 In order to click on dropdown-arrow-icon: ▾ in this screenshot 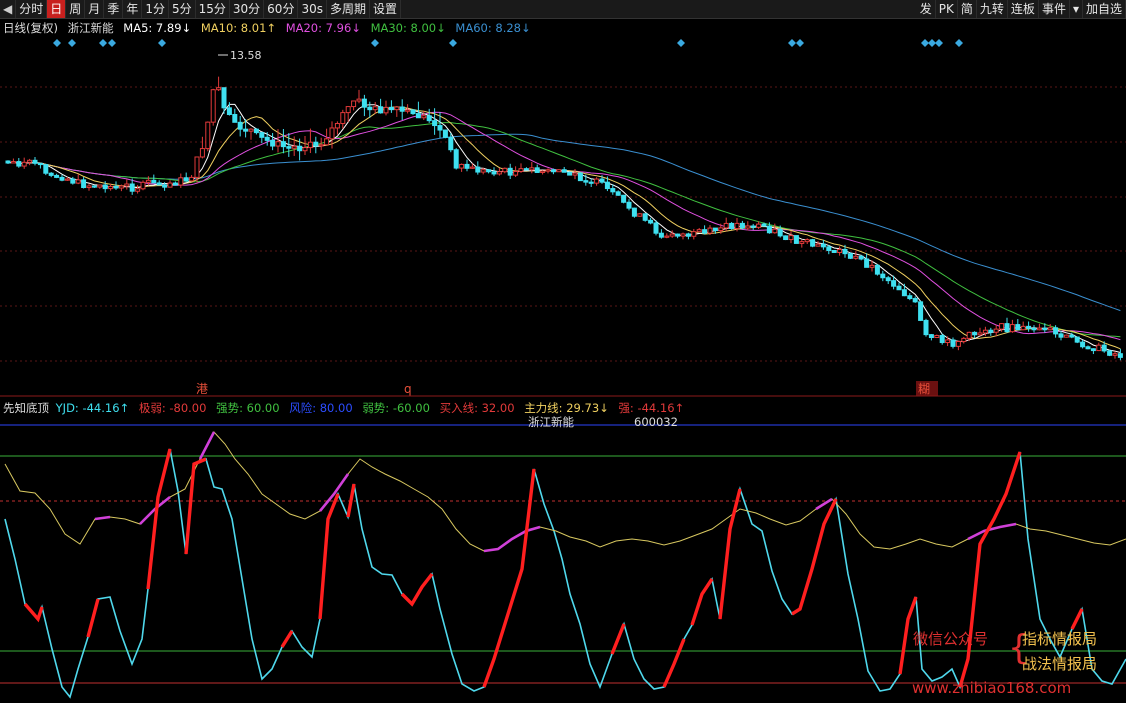, I will do `click(1076, 9)`.